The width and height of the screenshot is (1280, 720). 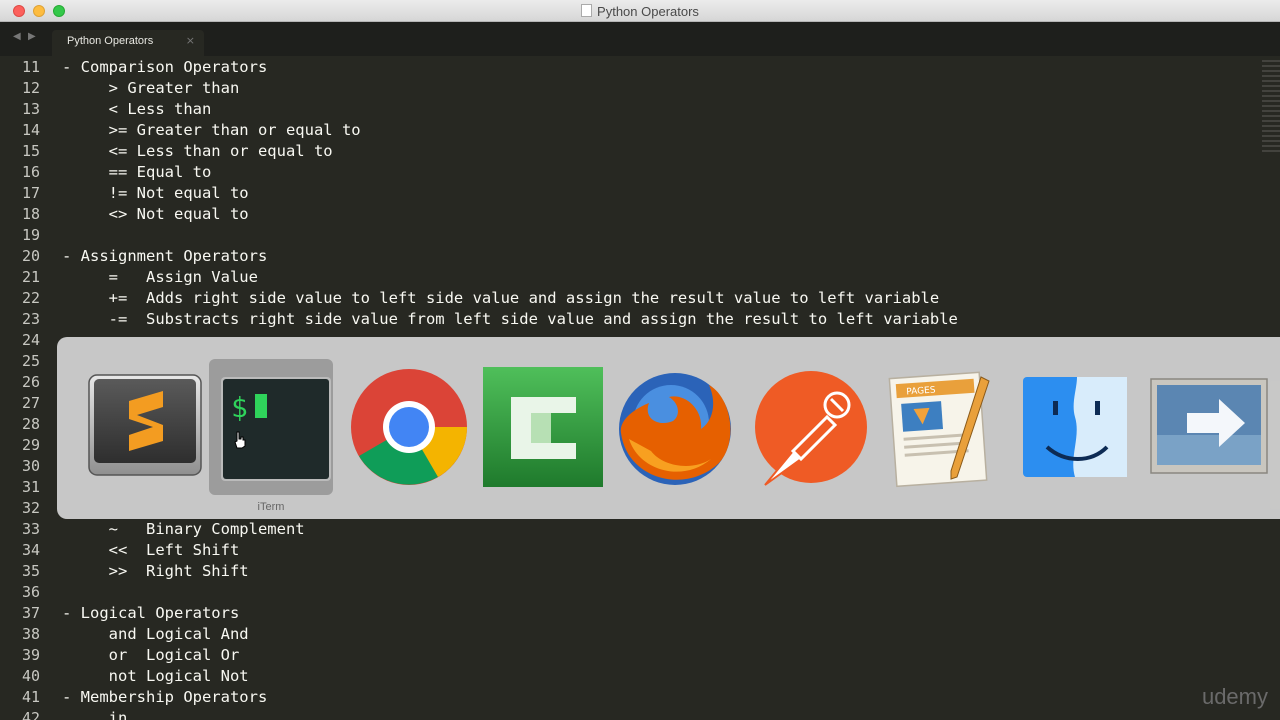 What do you see at coordinates (145, 425) in the screenshot?
I see `sublime-text-icon` at bounding box center [145, 425].